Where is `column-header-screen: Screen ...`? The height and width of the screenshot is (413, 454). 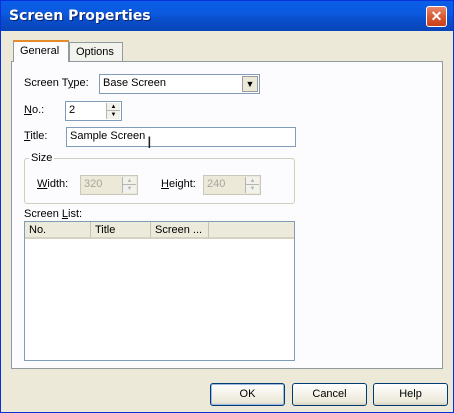 column-header-screen: Screen ... is located at coordinates (180, 230).